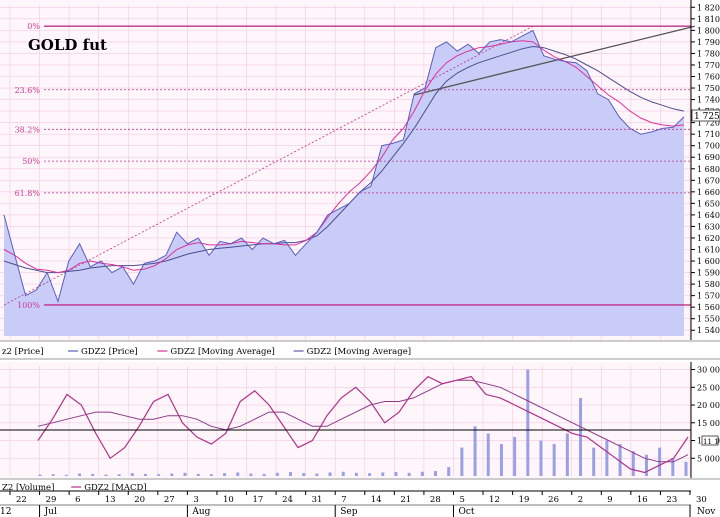  Describe the element at coordinates (195, 500) in the screenshot. I see `time-day-label: 3` at that location.